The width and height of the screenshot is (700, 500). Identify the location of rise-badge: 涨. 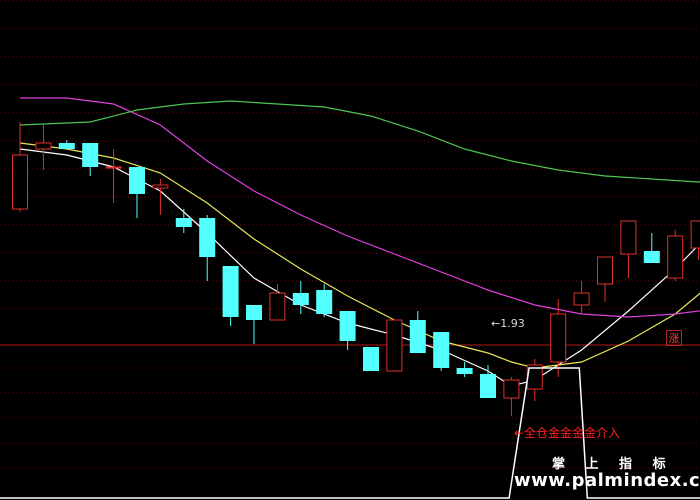
(674, 338).